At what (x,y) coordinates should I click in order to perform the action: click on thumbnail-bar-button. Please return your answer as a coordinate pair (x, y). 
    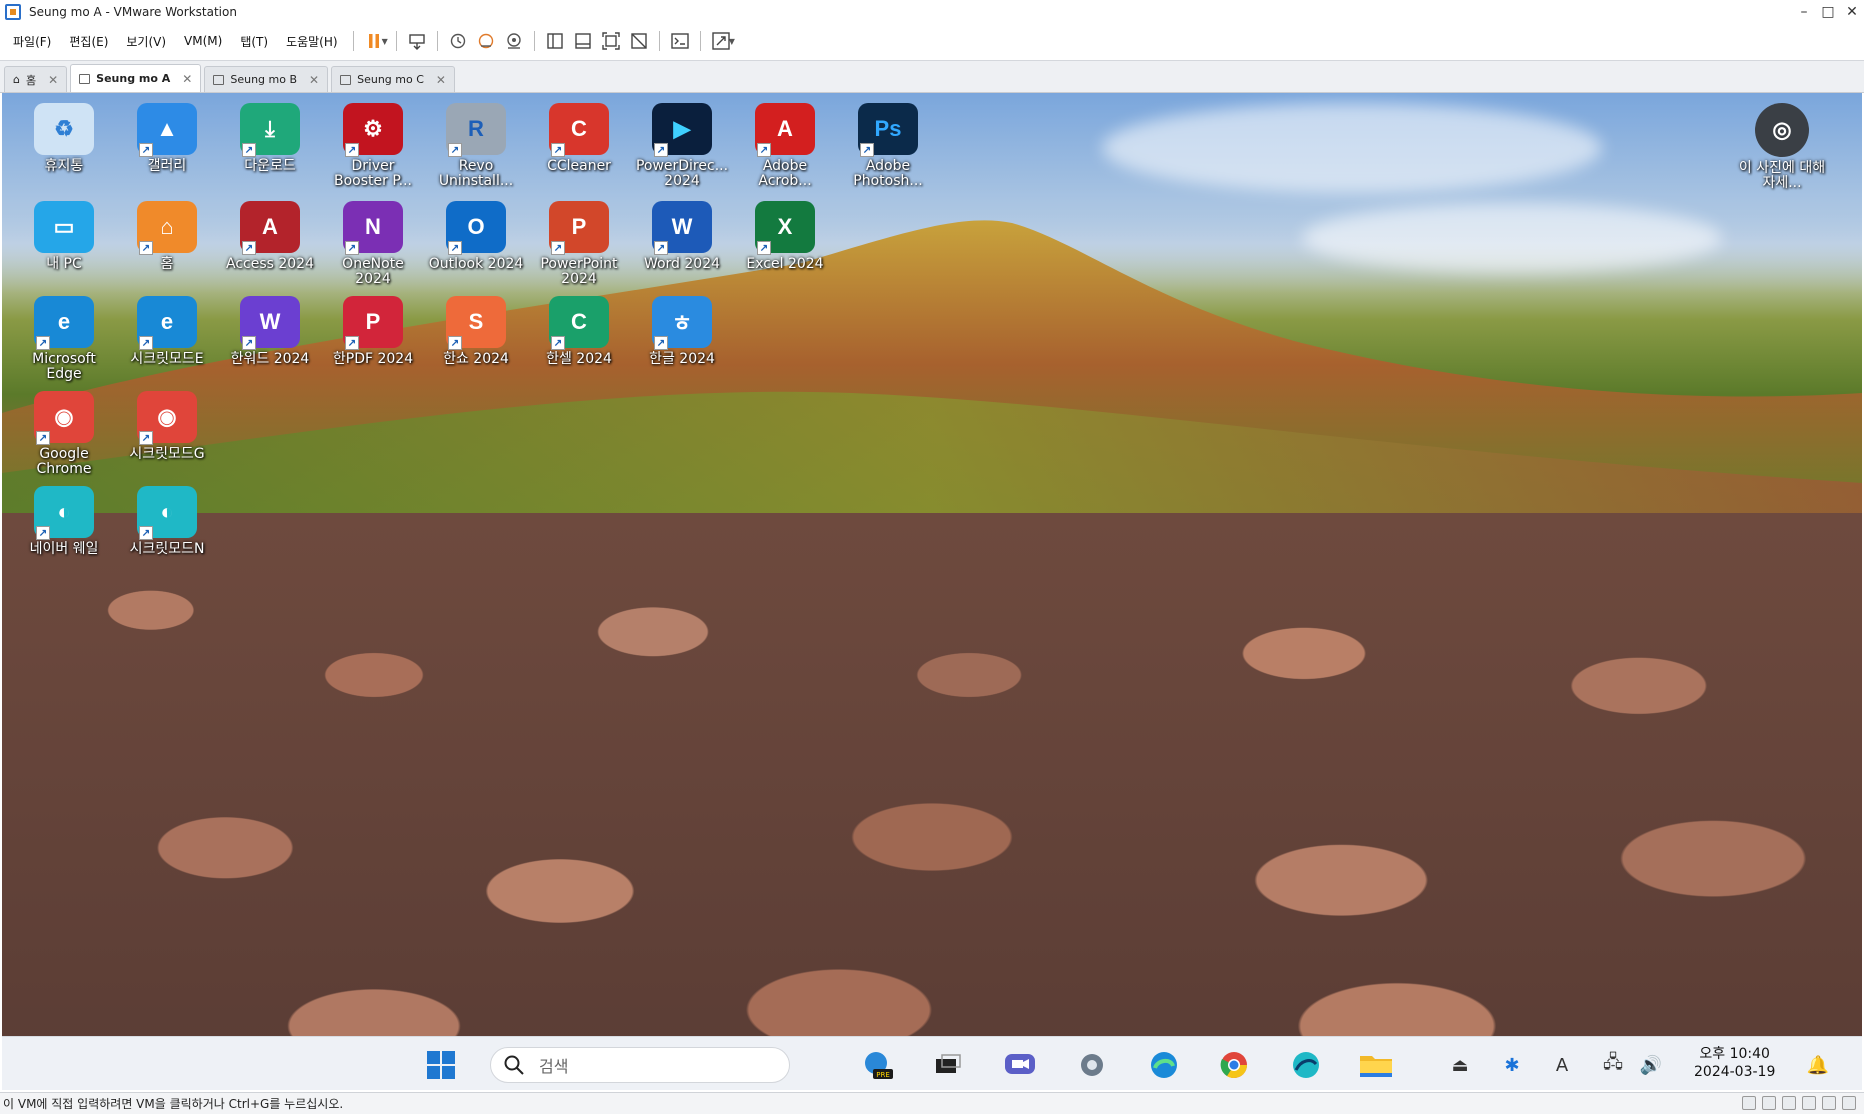
    Looking at the image, I should click on (583, 41).